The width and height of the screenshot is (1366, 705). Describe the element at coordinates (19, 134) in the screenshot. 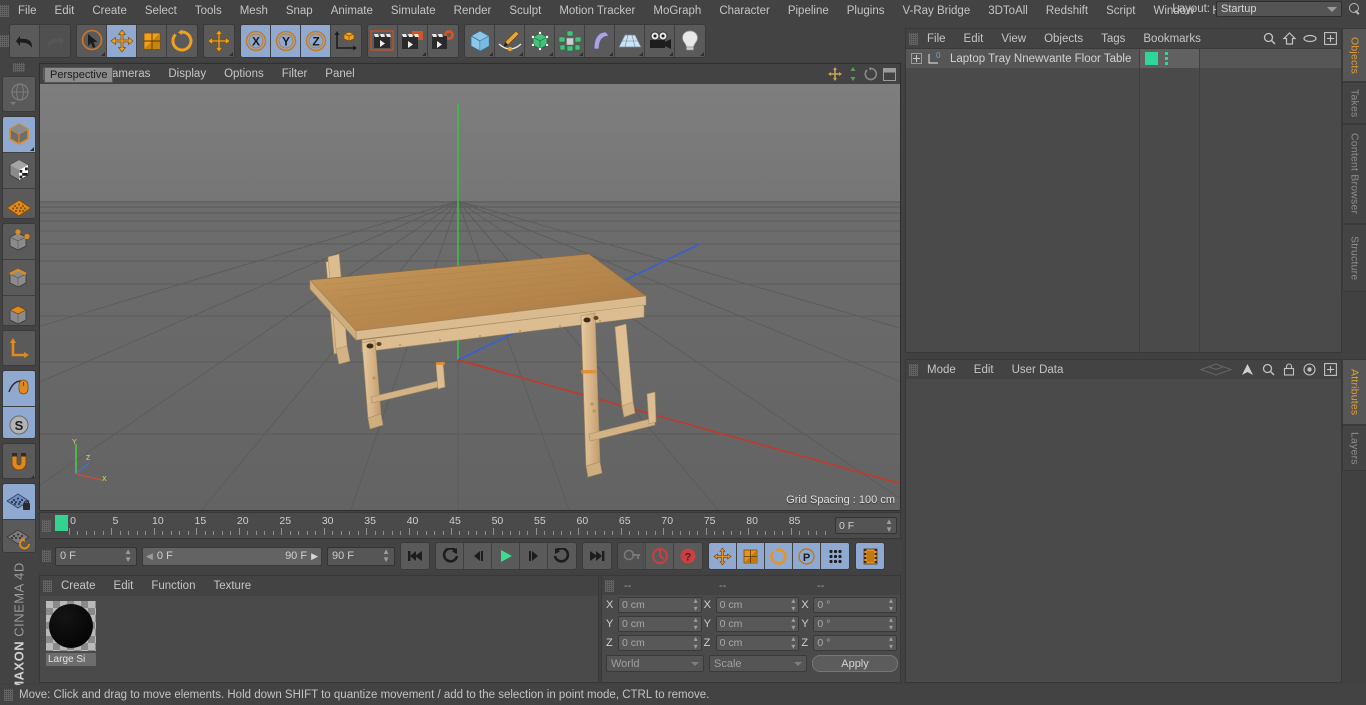

I see `model-mode-icon` at that location.